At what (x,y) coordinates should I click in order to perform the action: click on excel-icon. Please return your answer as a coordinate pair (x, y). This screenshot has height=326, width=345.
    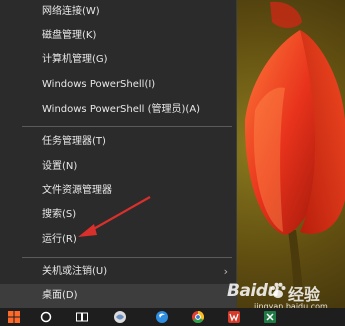
    Looking at the image, I should click on (270, 317).